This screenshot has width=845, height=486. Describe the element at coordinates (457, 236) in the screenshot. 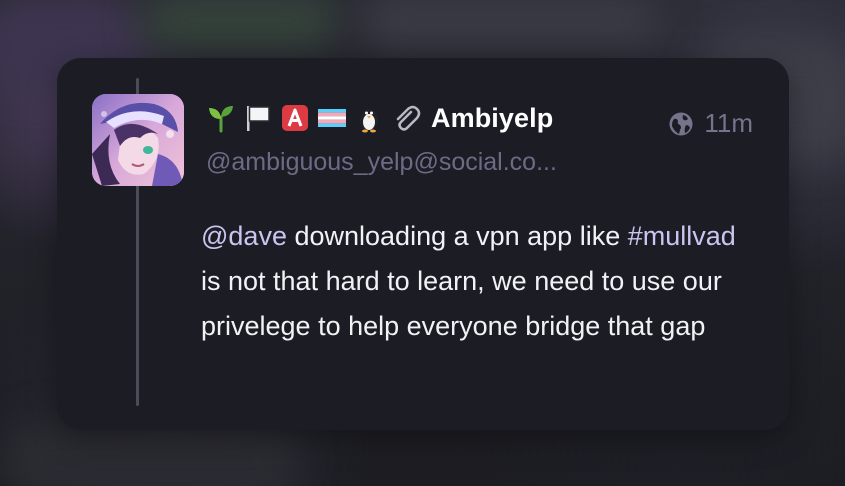

I see `content-text: downloading a vpn app like` at that location.